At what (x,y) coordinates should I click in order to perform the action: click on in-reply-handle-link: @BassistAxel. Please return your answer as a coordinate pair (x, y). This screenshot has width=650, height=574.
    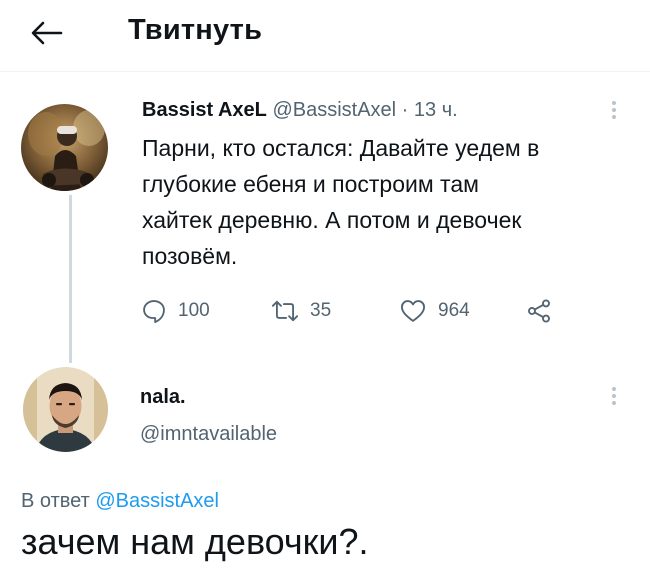
    Looking at the image, I should click on (157, 501).